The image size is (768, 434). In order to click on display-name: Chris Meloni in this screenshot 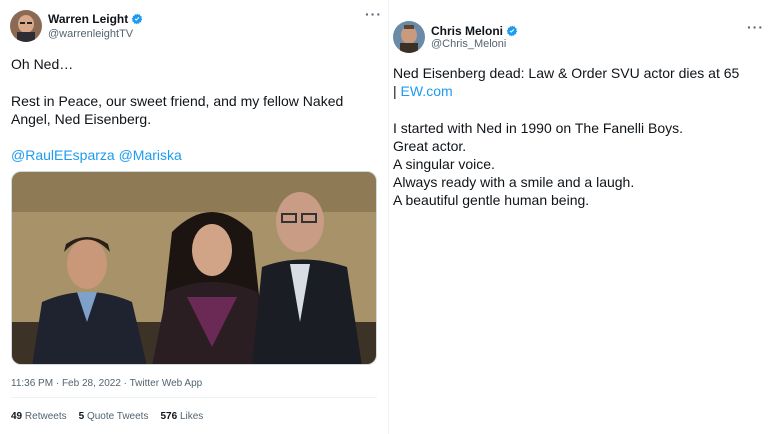, I will do `click(474, 31)`.